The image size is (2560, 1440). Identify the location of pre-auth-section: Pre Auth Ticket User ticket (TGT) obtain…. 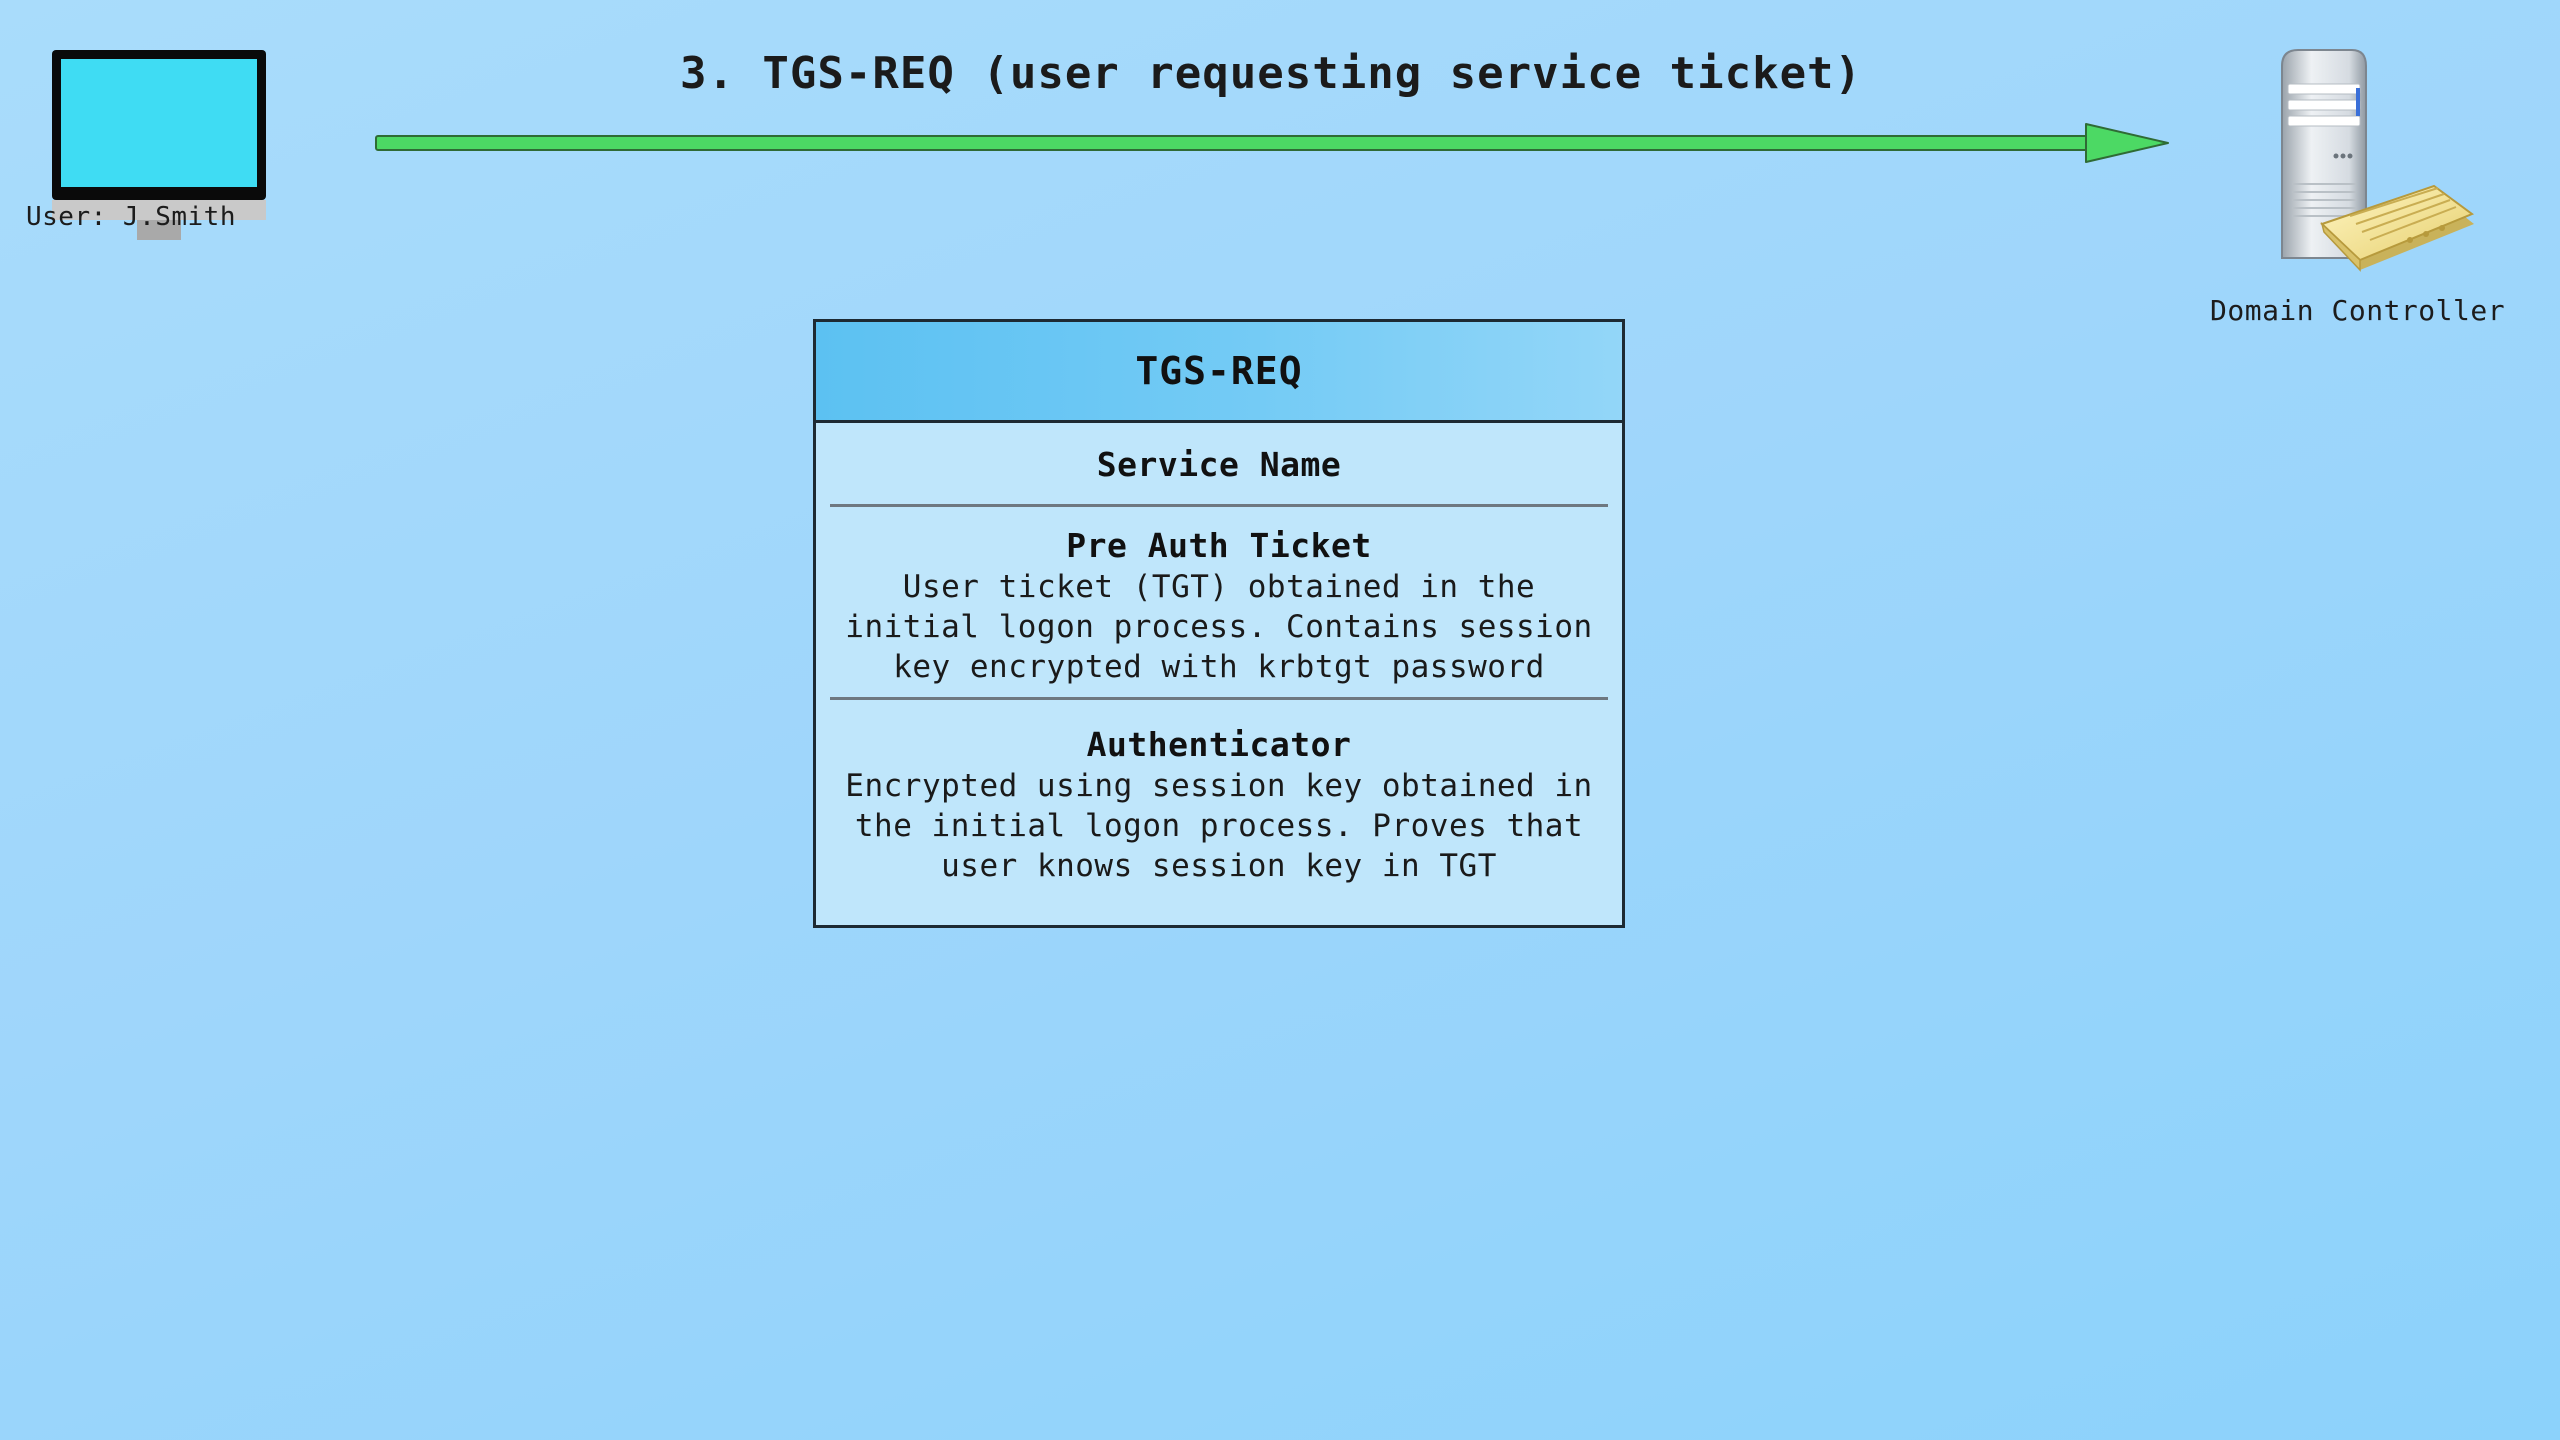
(1219, 602).